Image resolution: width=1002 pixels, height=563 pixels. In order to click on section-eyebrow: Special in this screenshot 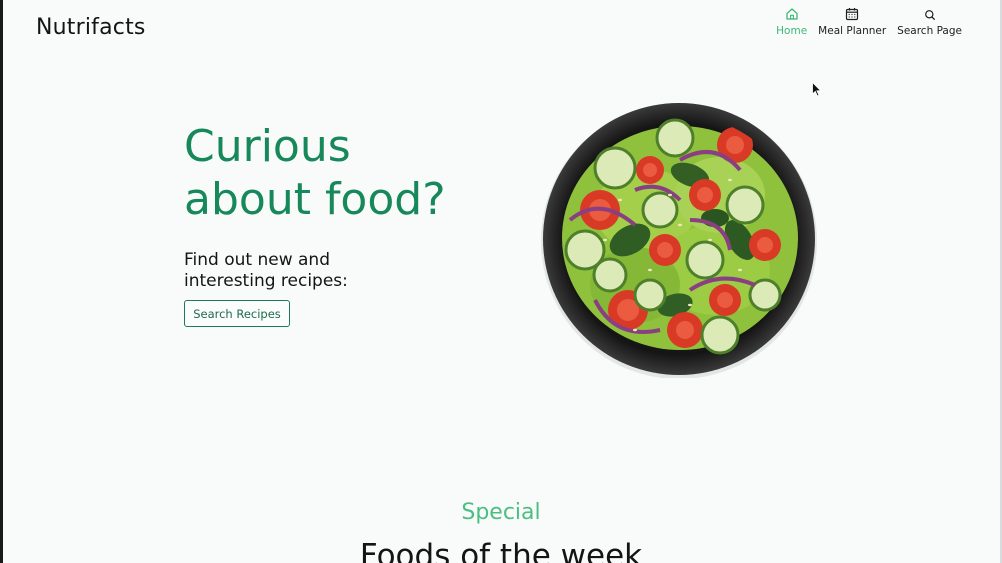, I will do `click(501, 512)`.